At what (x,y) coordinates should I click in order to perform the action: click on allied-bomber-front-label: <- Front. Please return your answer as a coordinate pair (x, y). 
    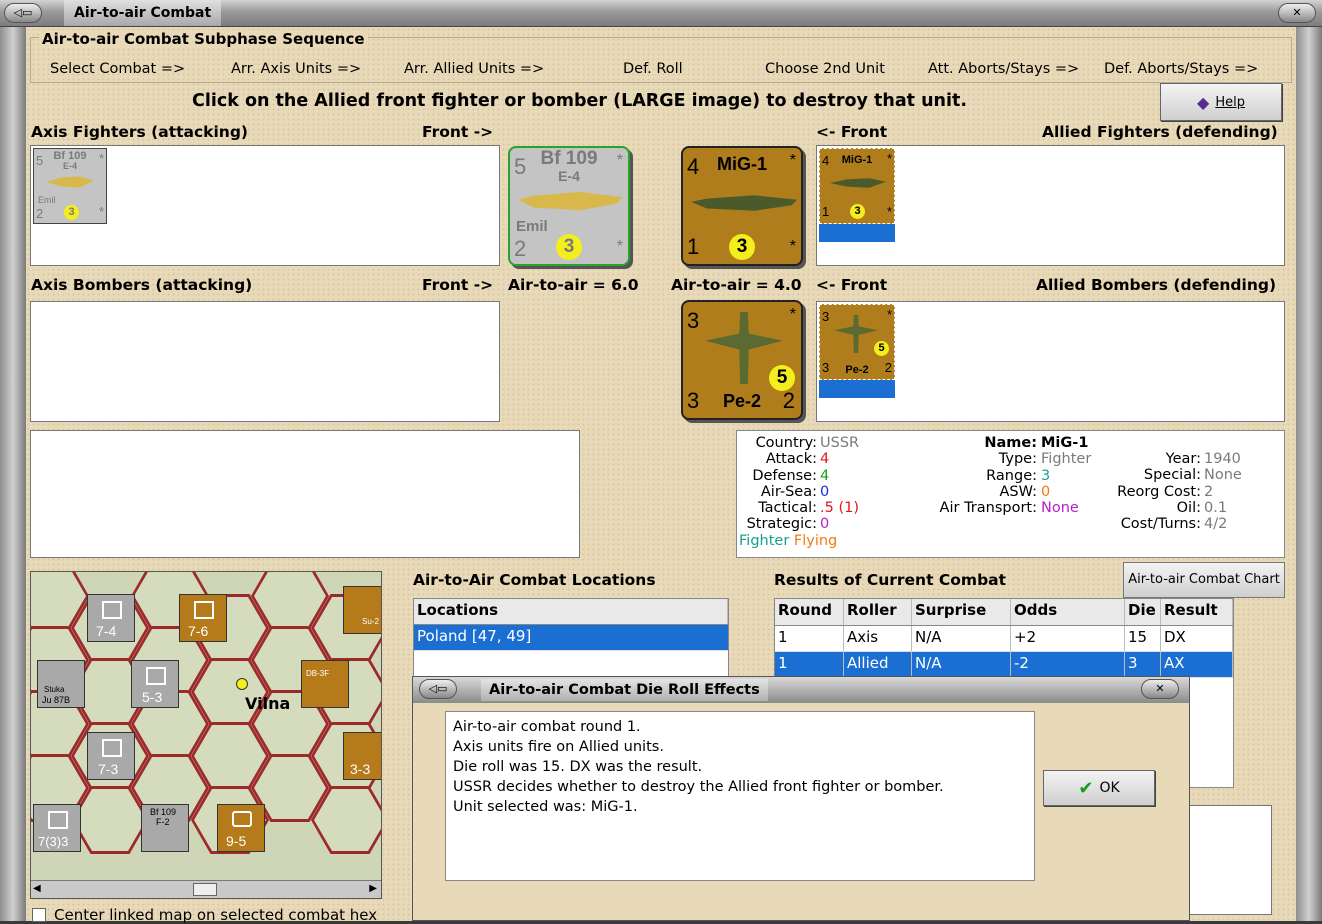
    Looking at the image, I should click on (852, 285).